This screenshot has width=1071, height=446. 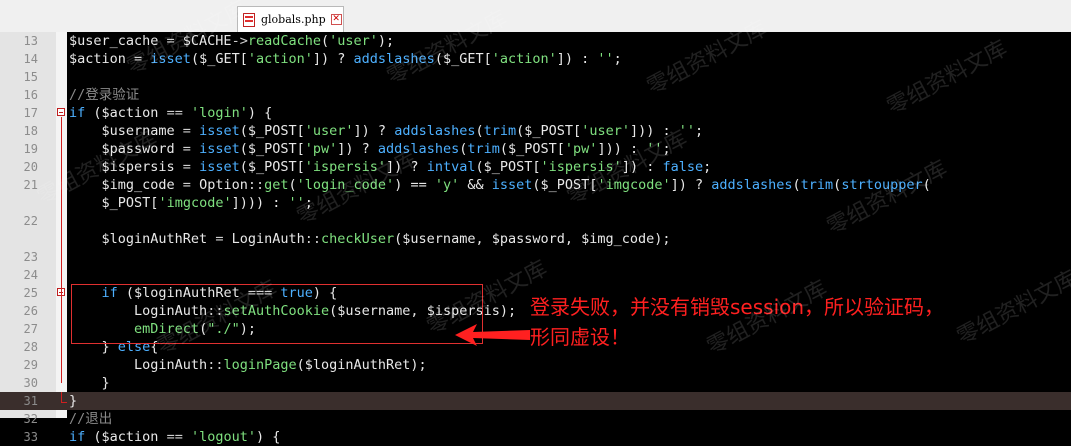 What do you see at coordinates (77, 437) in the screenshot?
I see `code-token: if` at bounding box center [77, 437].